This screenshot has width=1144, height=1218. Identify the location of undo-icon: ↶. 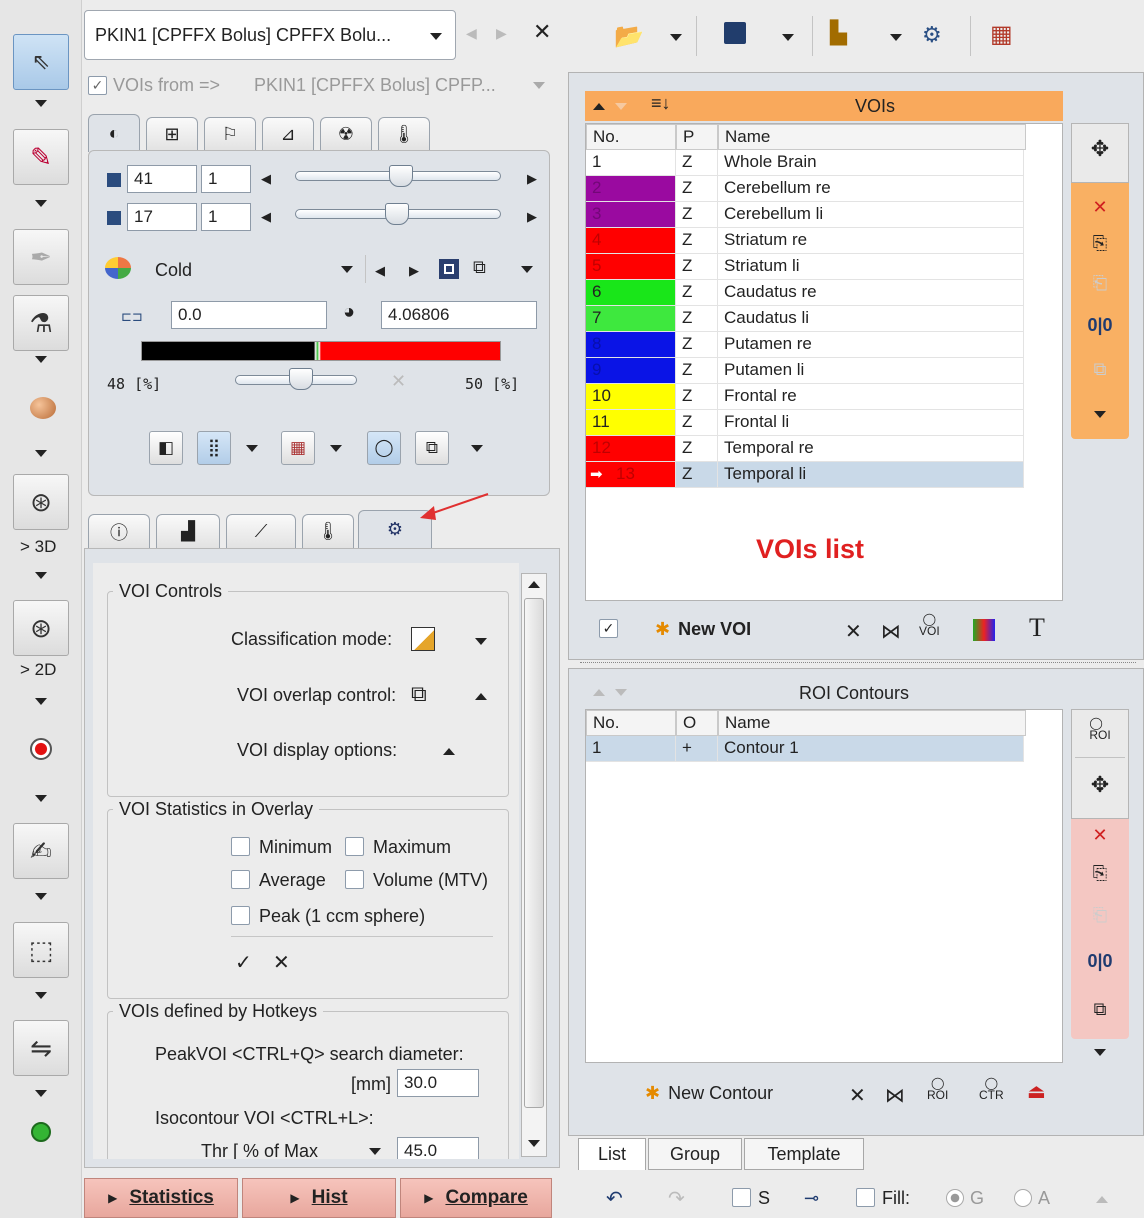
(614, 1198).